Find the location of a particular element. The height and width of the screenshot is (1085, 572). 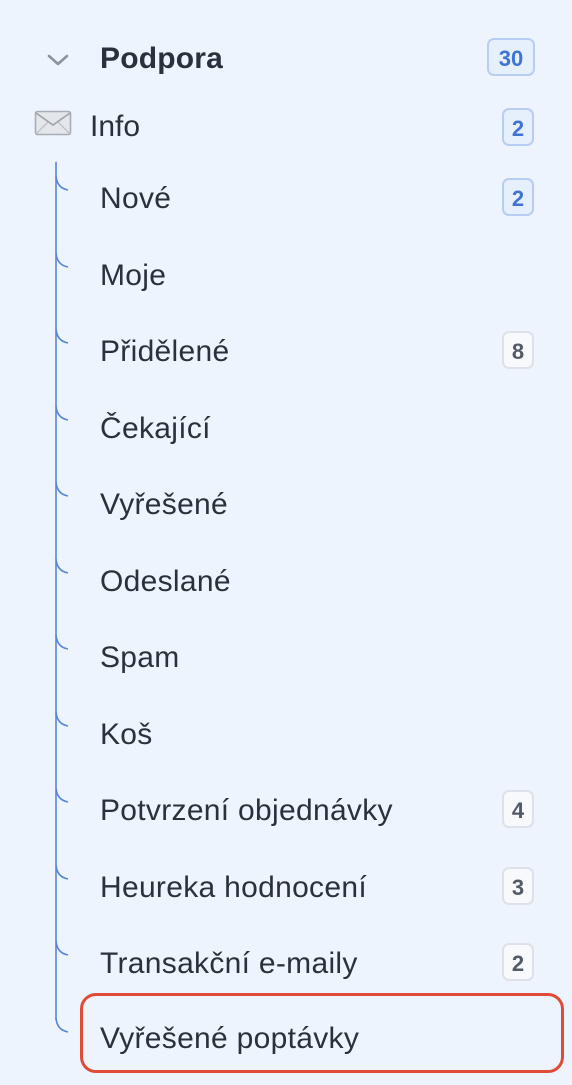

folder-item-nove: Nové 2 is located at coordinates (286, 198).